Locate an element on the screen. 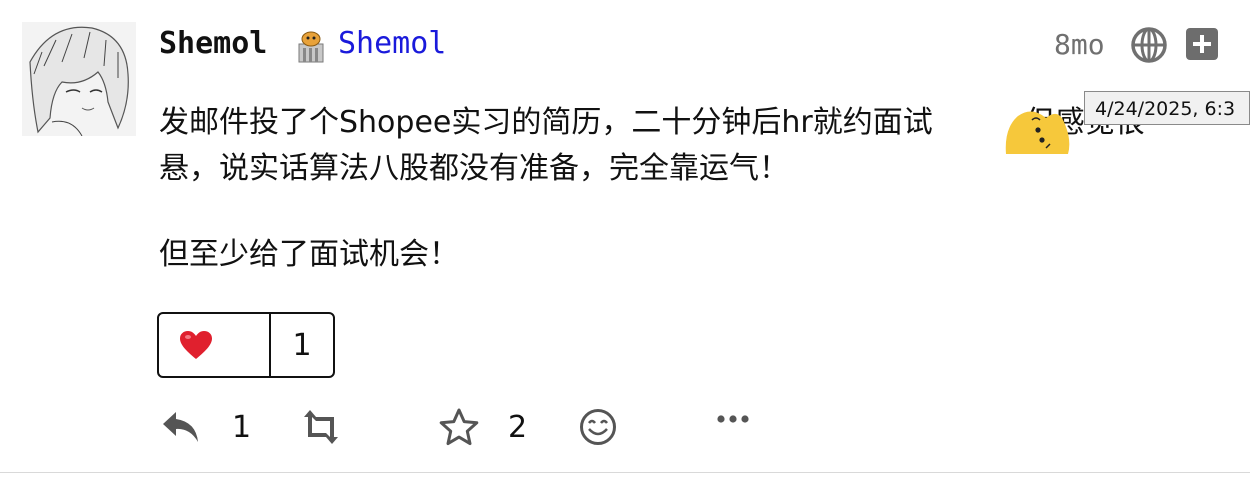  display-name: Shemol is located at coordinates (213, 43).